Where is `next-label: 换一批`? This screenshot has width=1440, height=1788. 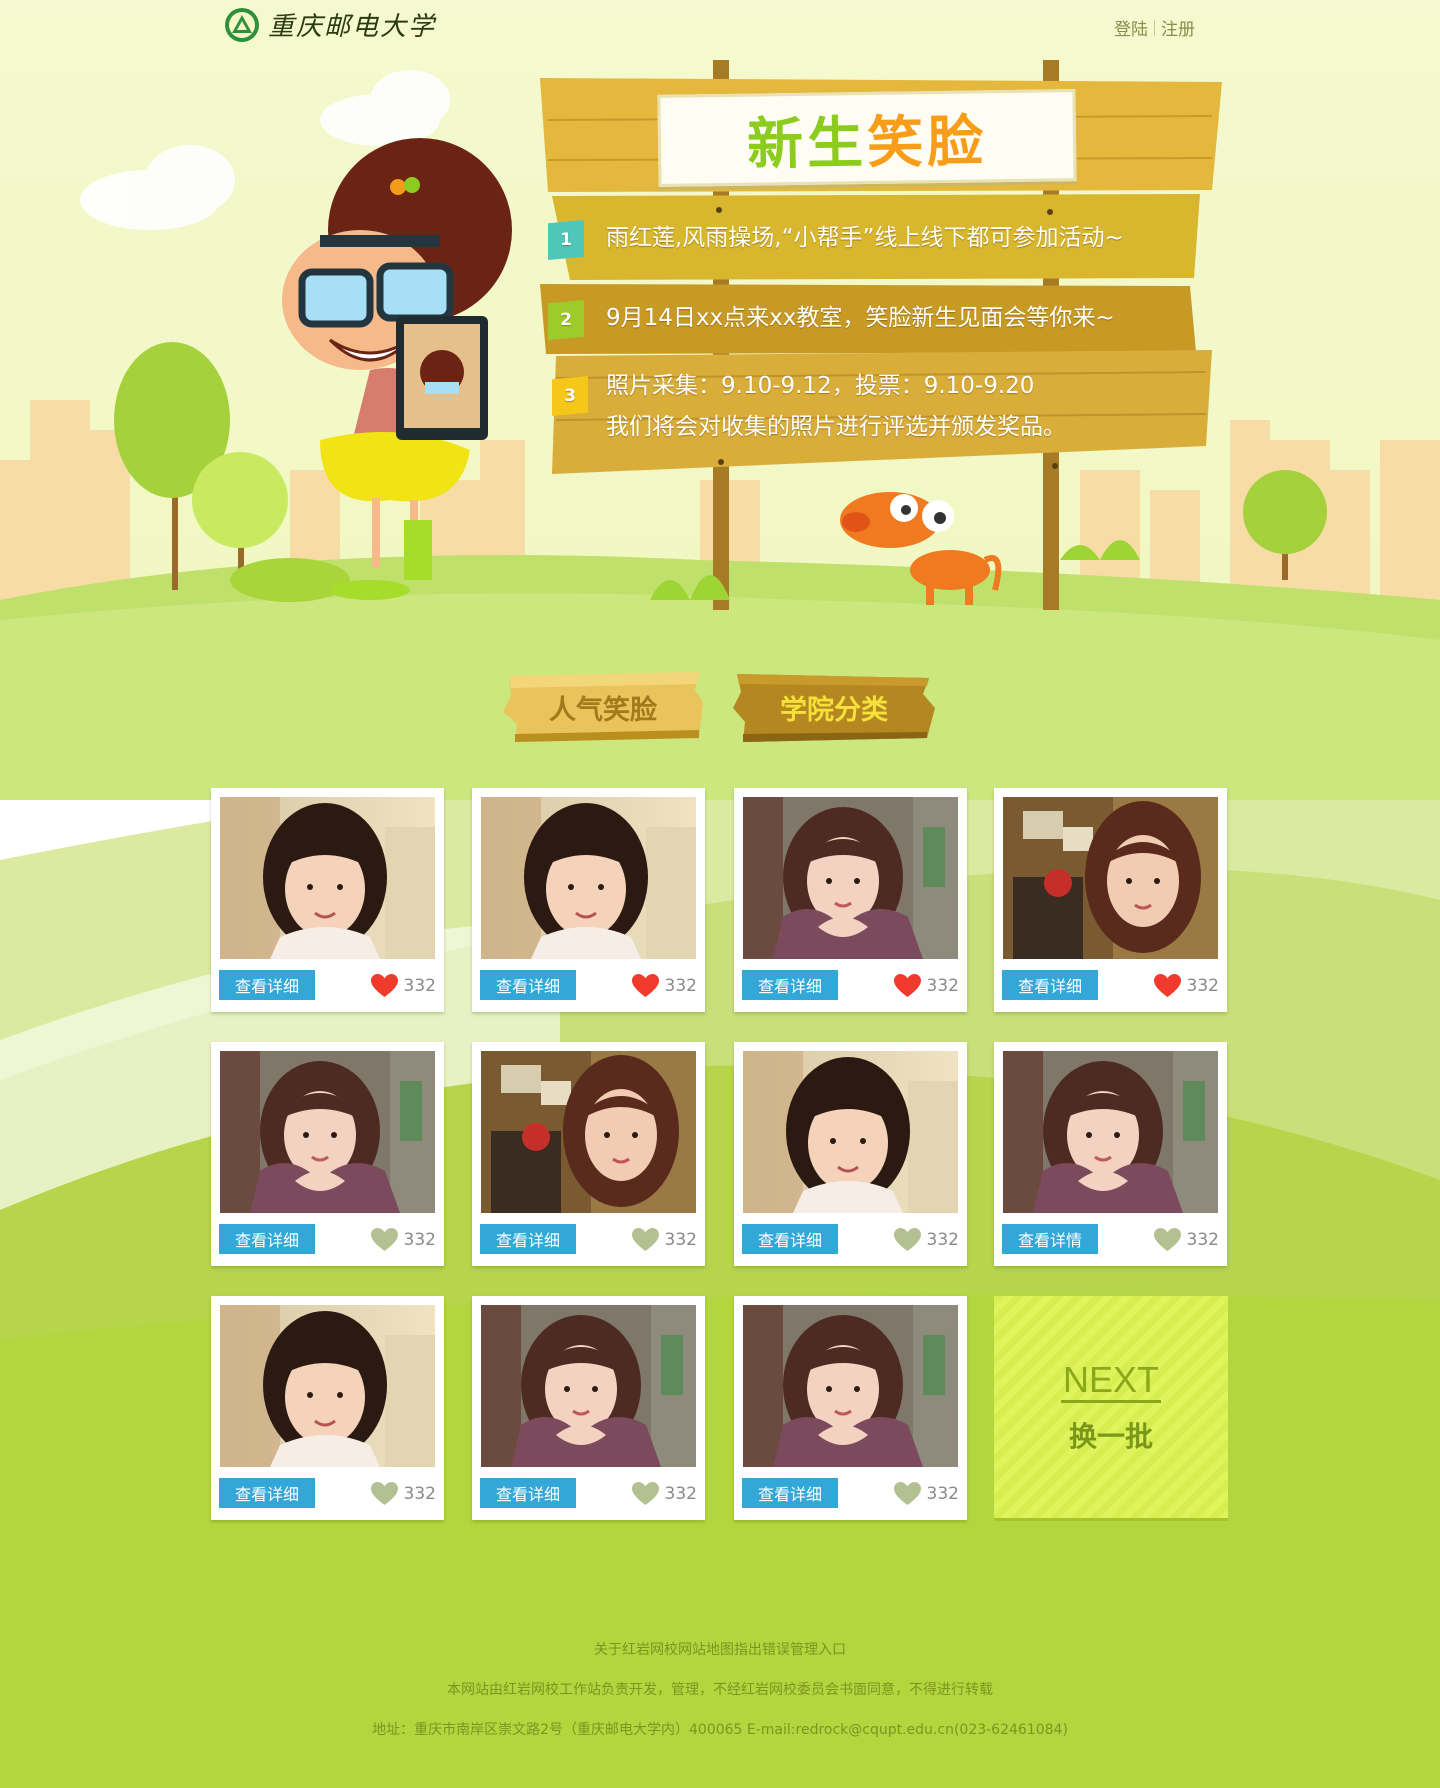 next-label: 换一批 is located at coordinates (1110, 1436).